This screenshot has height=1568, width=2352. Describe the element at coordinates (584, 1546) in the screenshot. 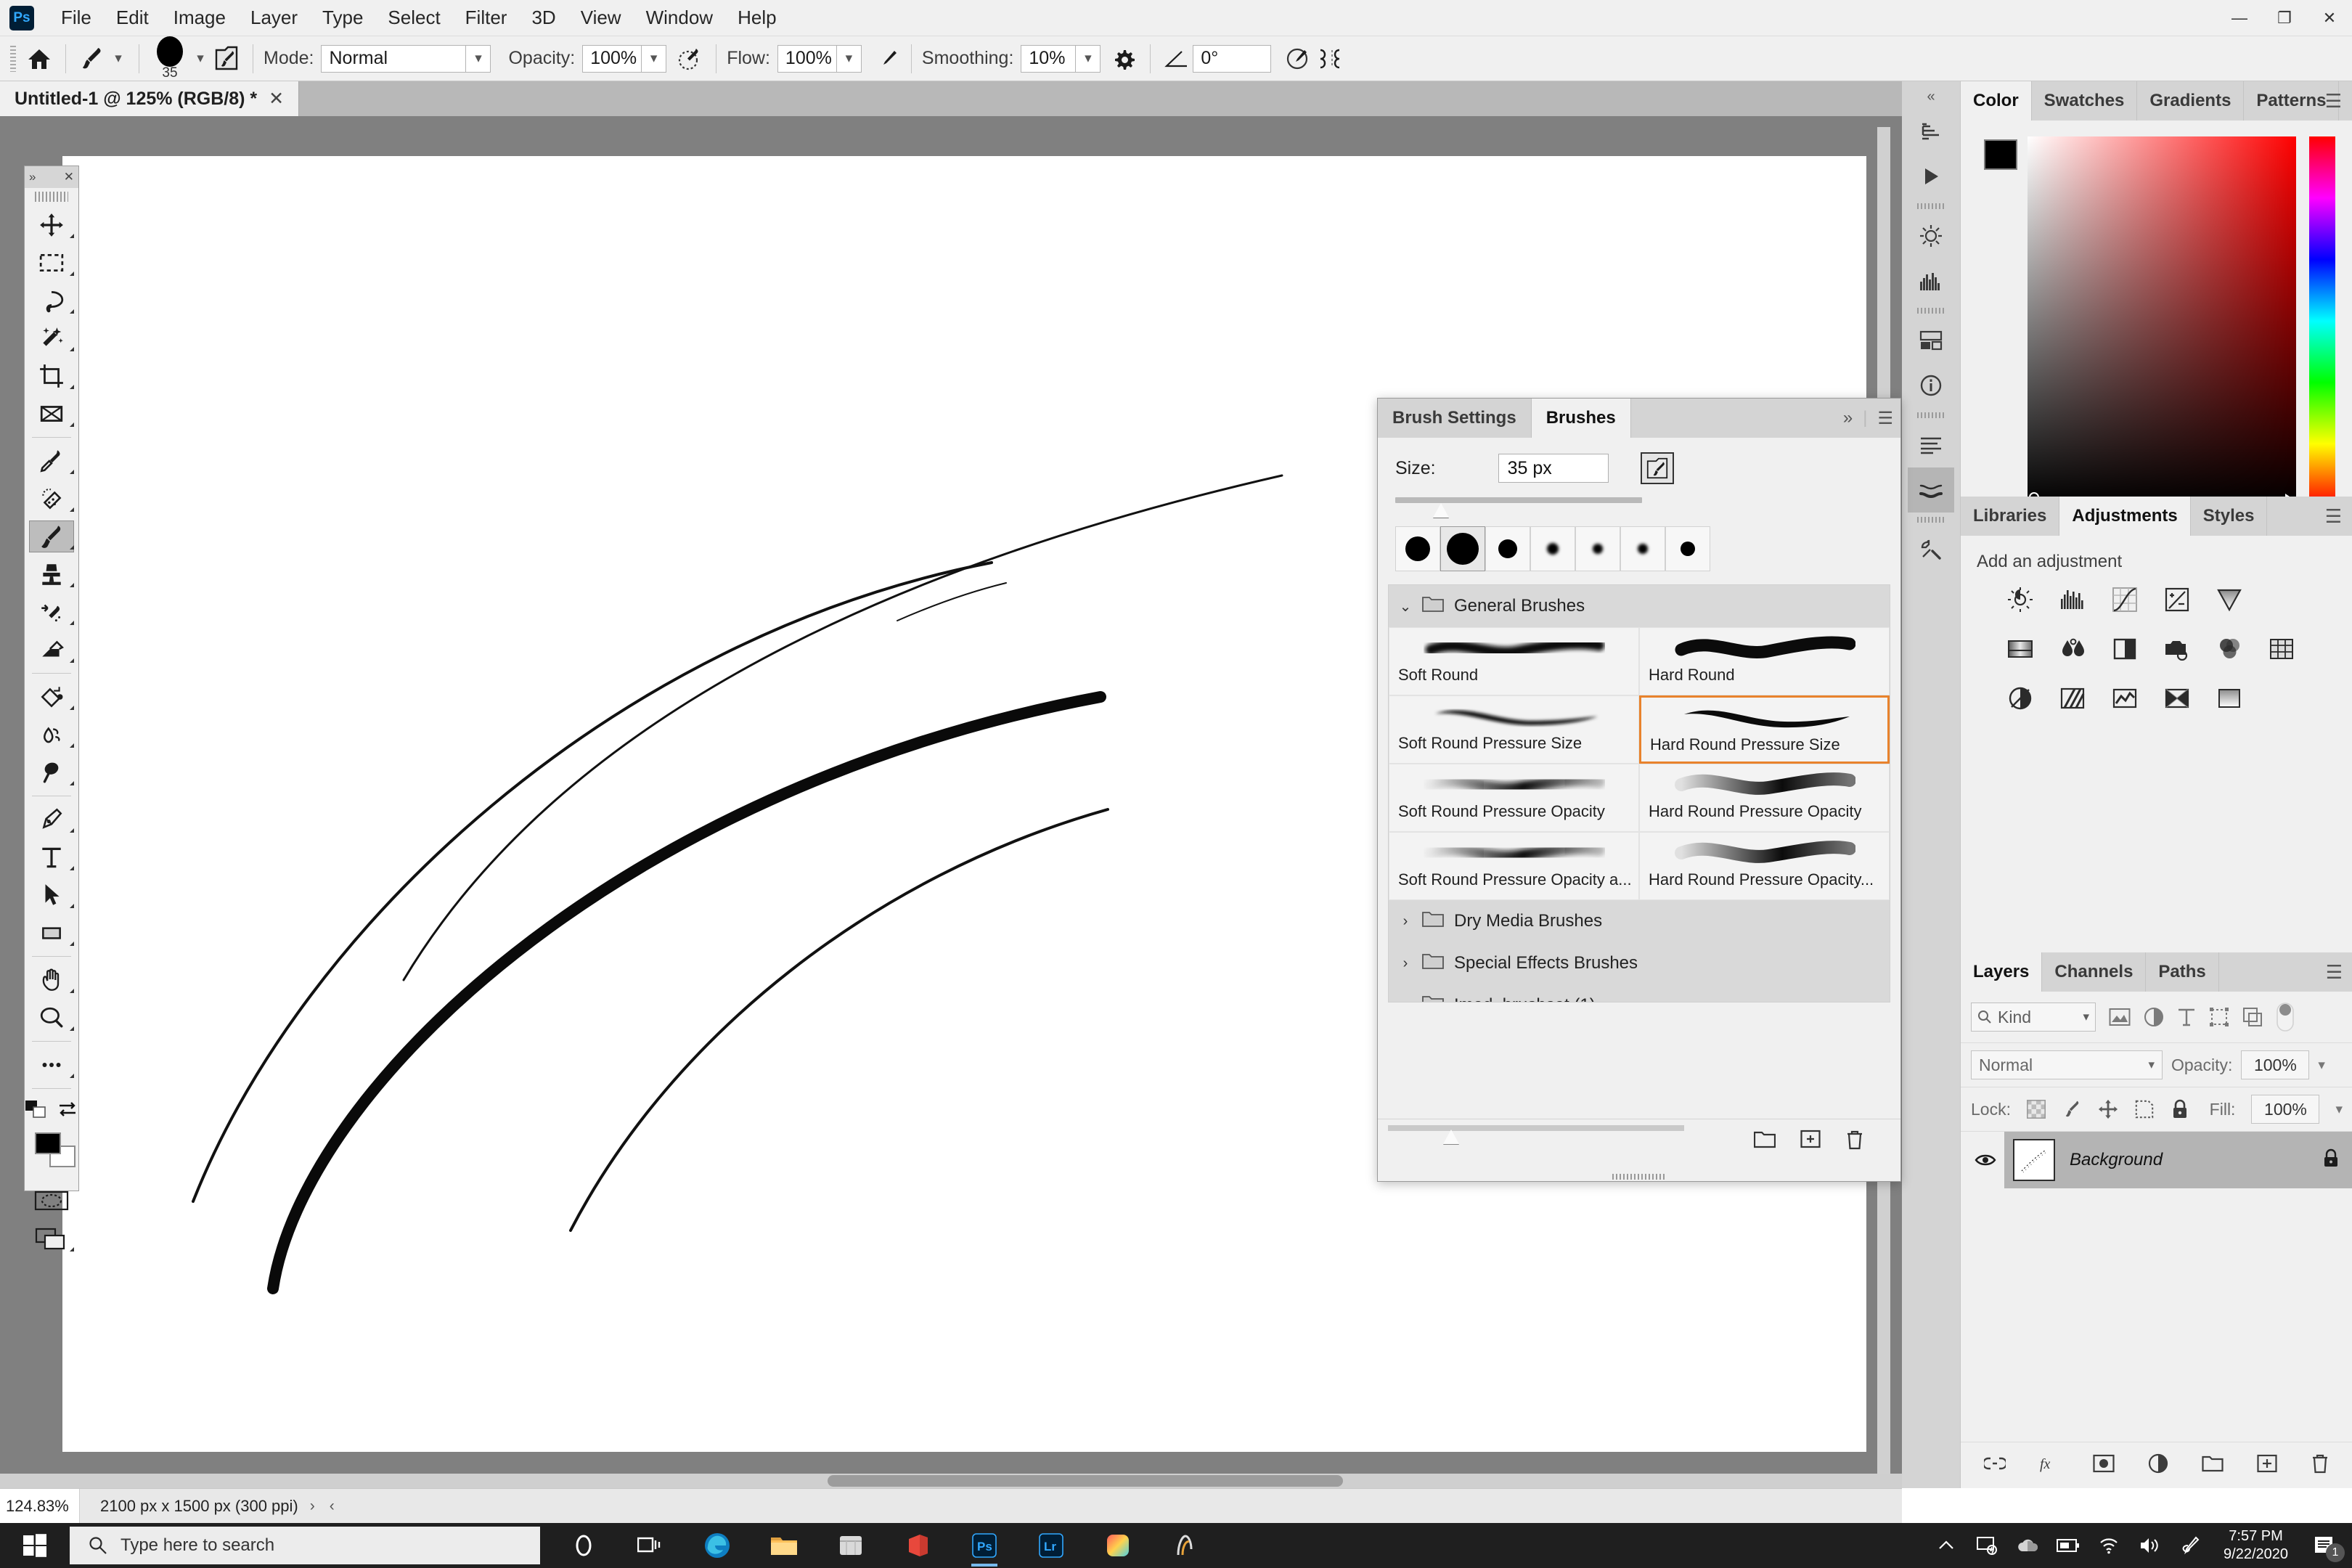

I see `cortana-icon` at that location.